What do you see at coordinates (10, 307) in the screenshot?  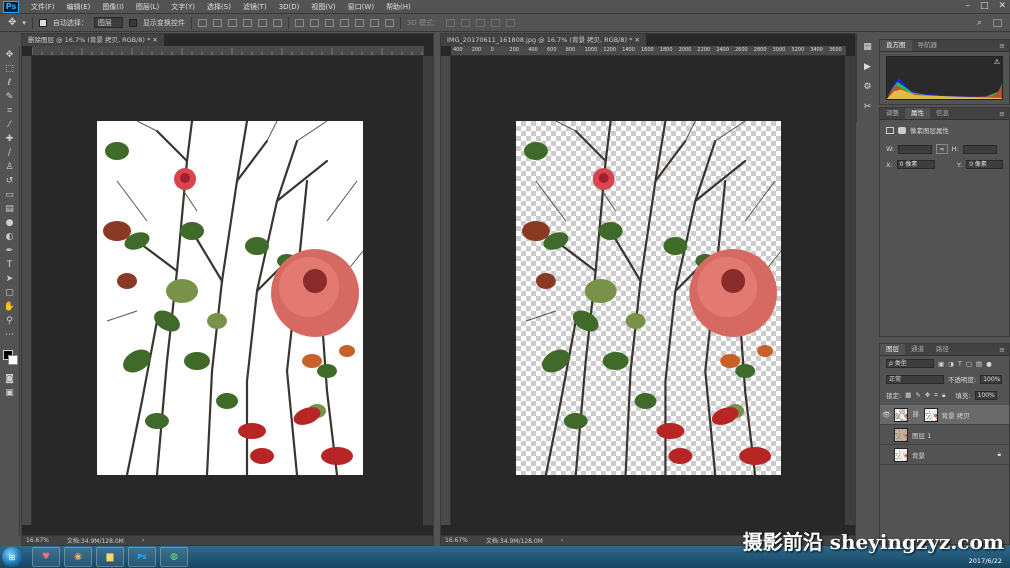 I see `hand-tool-icon: ✋` at bounding box center [10, 307].